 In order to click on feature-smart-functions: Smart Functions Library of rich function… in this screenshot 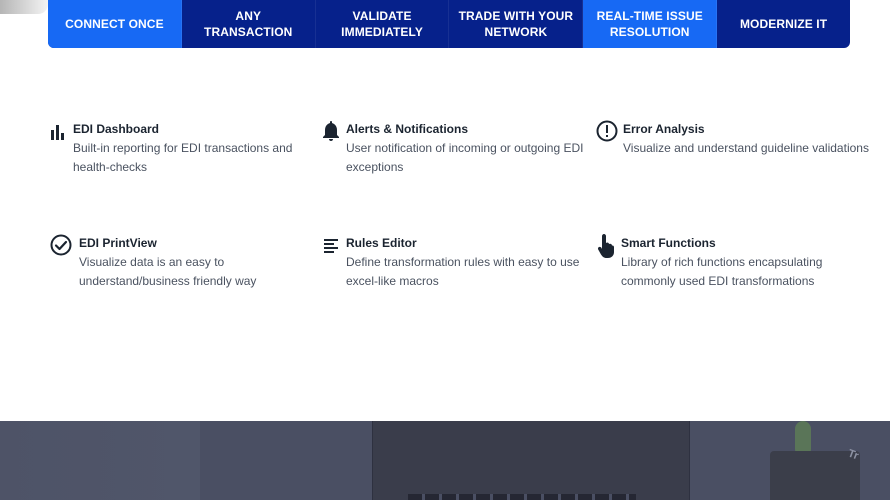, I will do `click(709, 262)`.